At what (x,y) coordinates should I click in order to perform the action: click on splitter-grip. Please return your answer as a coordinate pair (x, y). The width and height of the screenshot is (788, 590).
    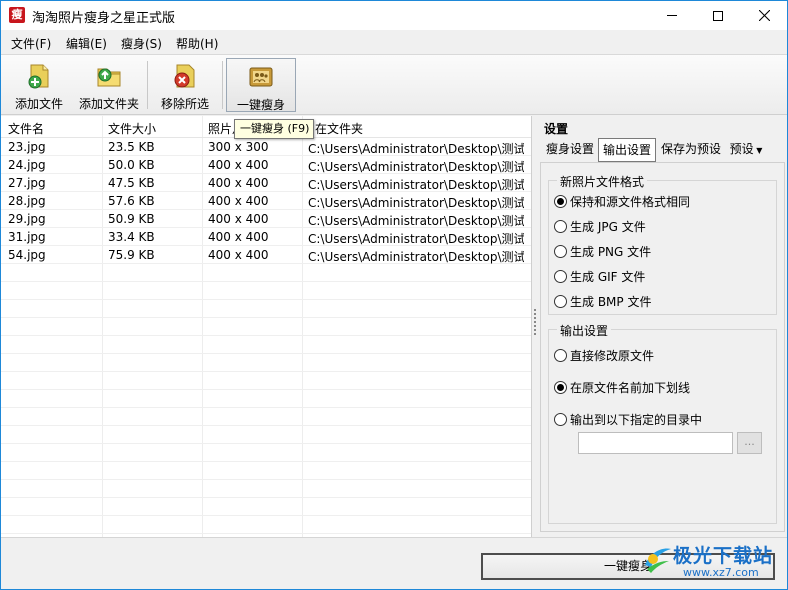
    Looking at the image, I should click on (535, 322).